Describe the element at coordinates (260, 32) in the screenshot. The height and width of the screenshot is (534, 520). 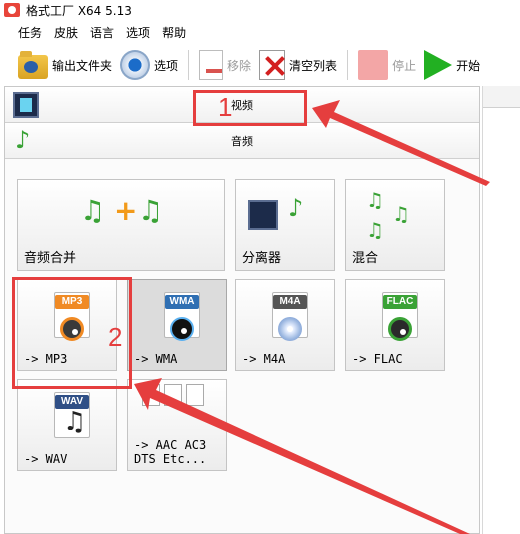
I see `menu-bar: 任务 皮肤 语言 选项 帮助` at that location.